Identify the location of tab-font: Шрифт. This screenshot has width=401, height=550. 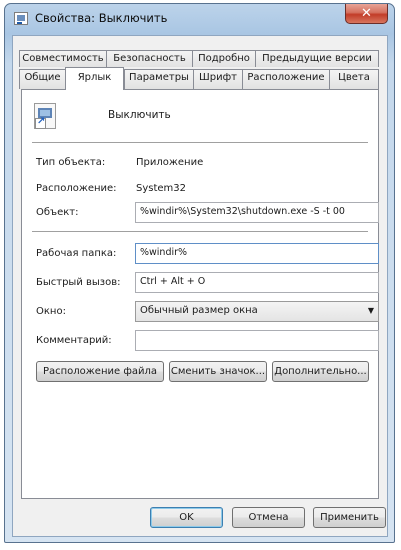
(218, 79).